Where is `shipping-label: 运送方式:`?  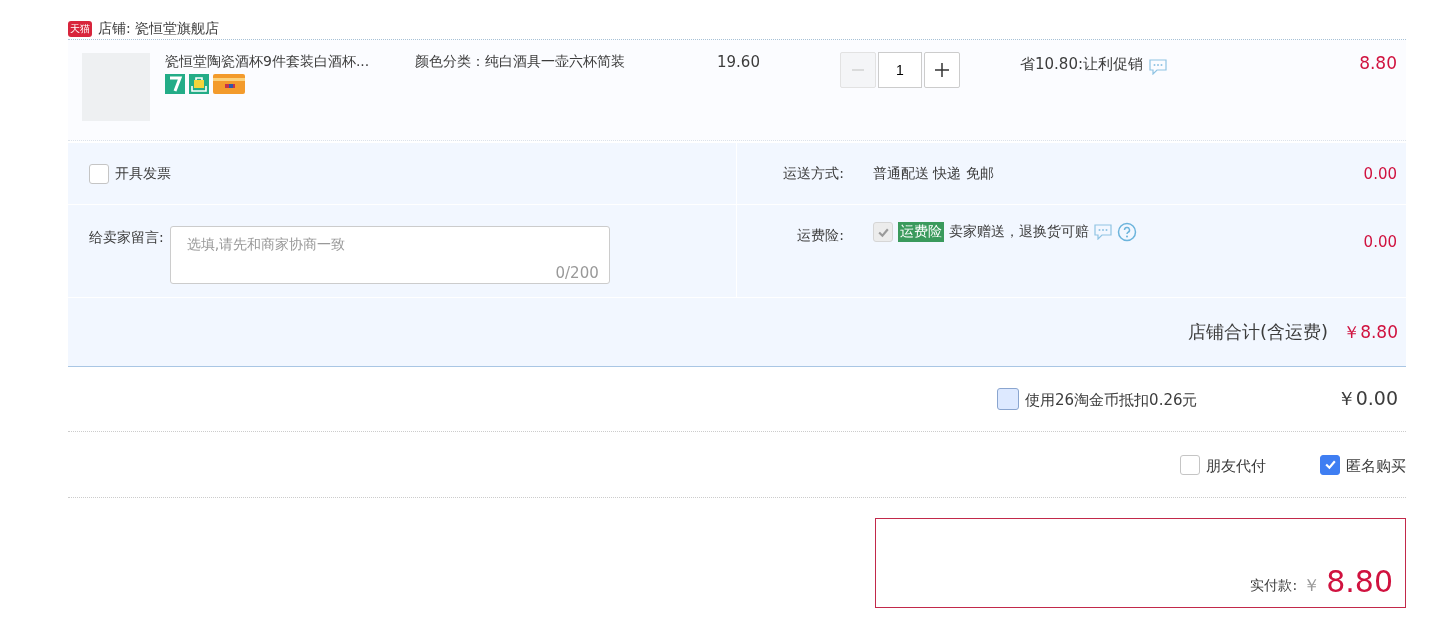 shipping-label: 运送方式: is located at coordinates (813, 173).